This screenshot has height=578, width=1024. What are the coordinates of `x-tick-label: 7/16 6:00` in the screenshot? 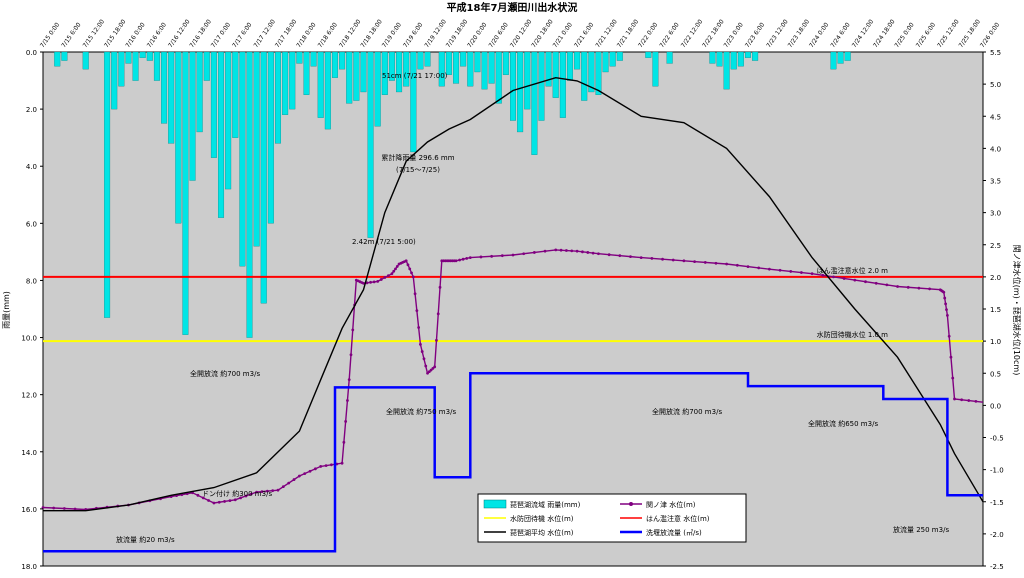 It's located at (157, 35).